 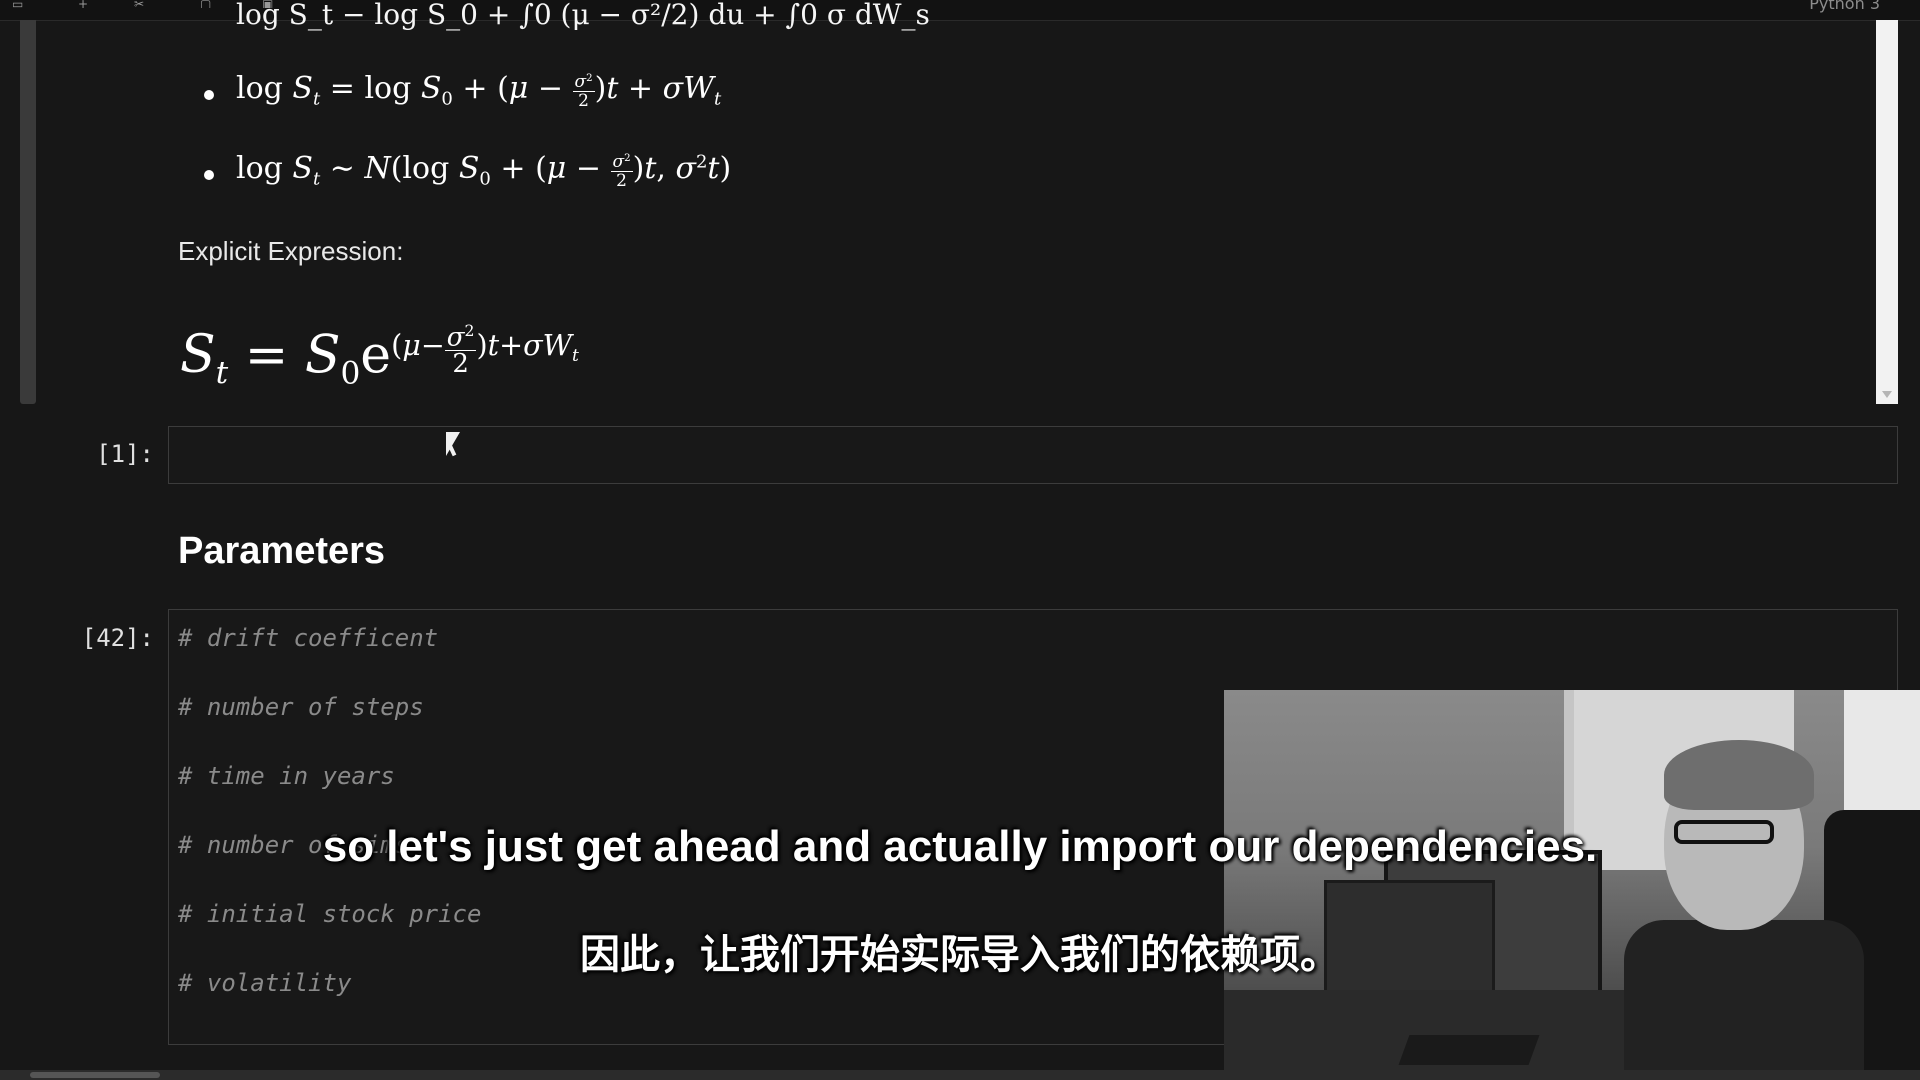 What do you see at coordinates (23, 4) in the screenshot?
I see `save-icon: ▭` at bounding box center [23, 4].